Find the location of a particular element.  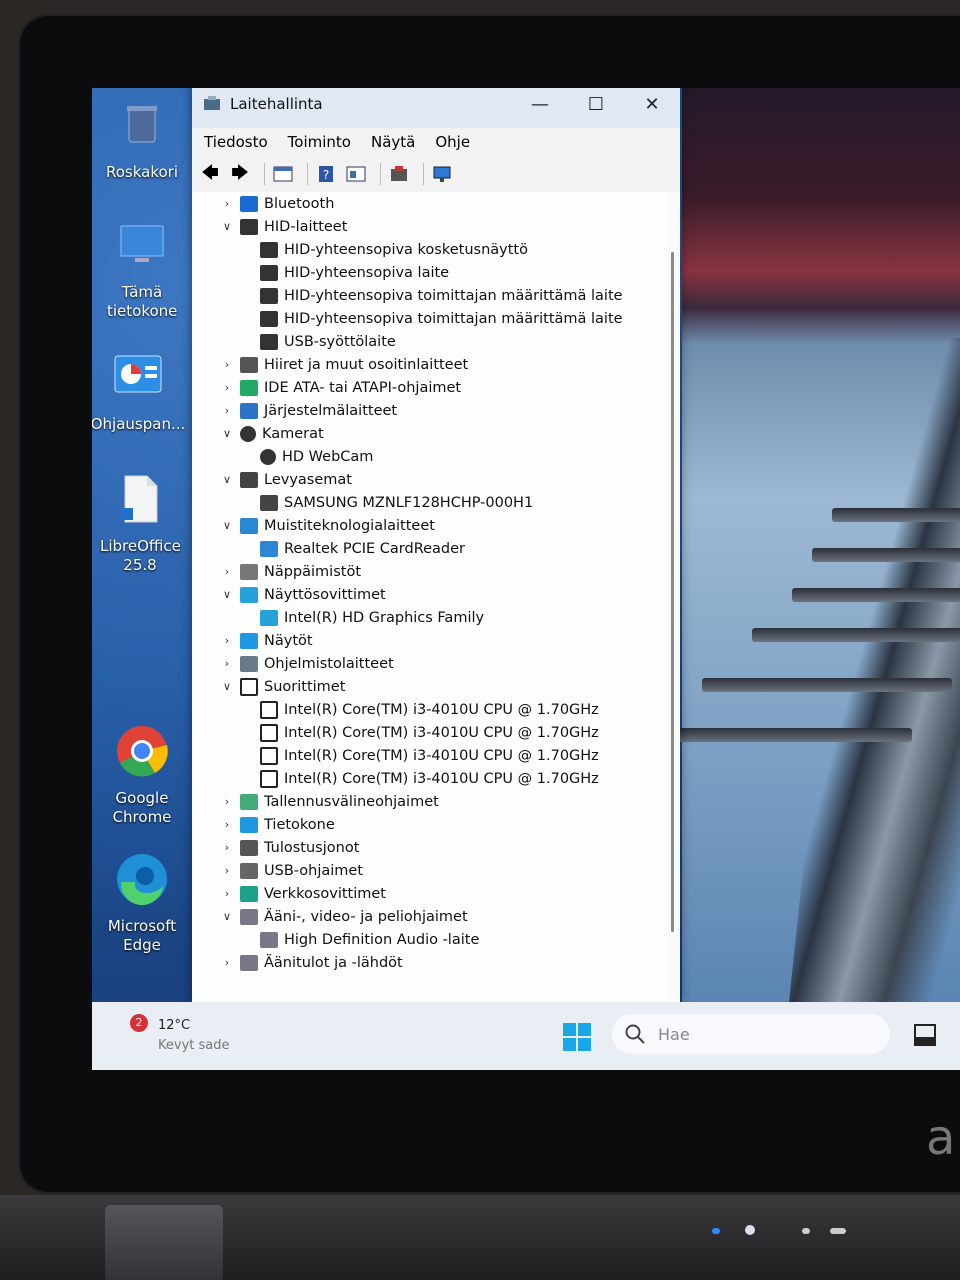

desktop-icon-libreoffice: LibreOffice 25.8 is located at coordinates (141, 523).